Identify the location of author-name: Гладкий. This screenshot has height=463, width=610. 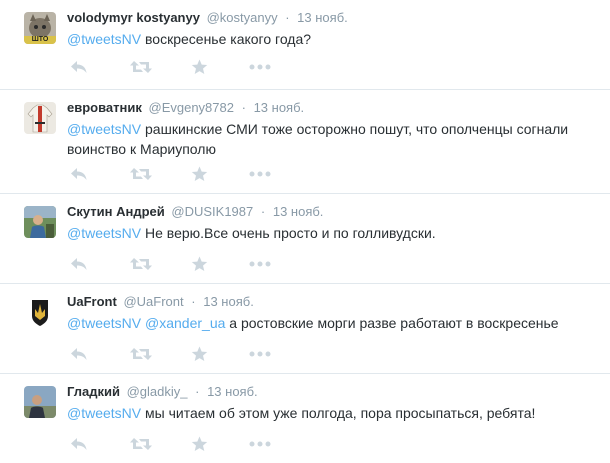
(93, 391).